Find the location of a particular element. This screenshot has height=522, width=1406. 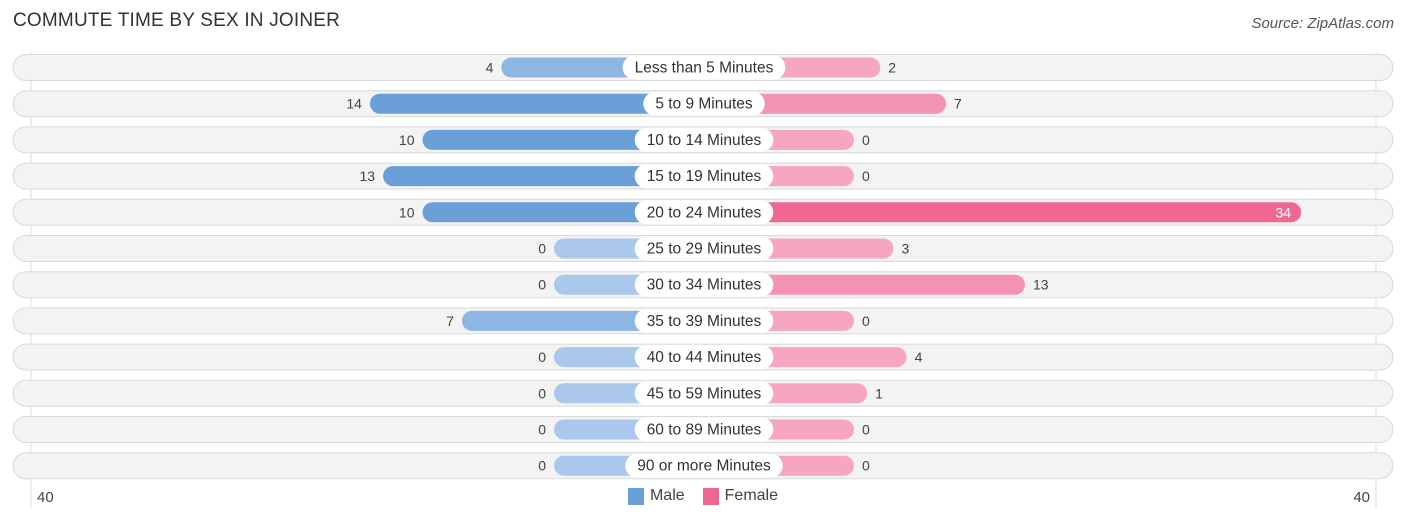

chart-row: 45 to 59 Minutes 0 1 is located at coordinates (703, 393).